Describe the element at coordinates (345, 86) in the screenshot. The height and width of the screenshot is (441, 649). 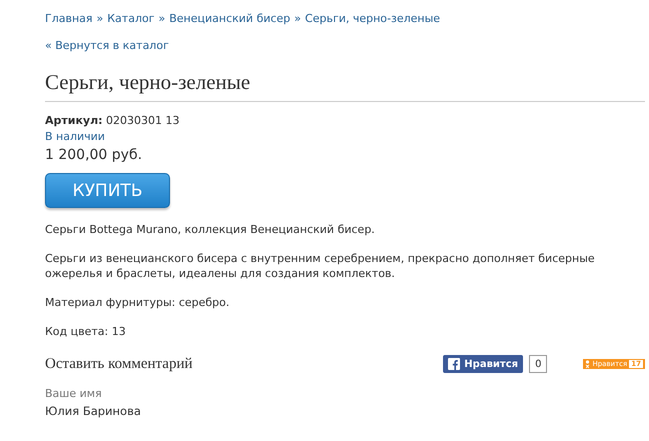
I see `product-title: Серьги, черно-зеленые` at that location.